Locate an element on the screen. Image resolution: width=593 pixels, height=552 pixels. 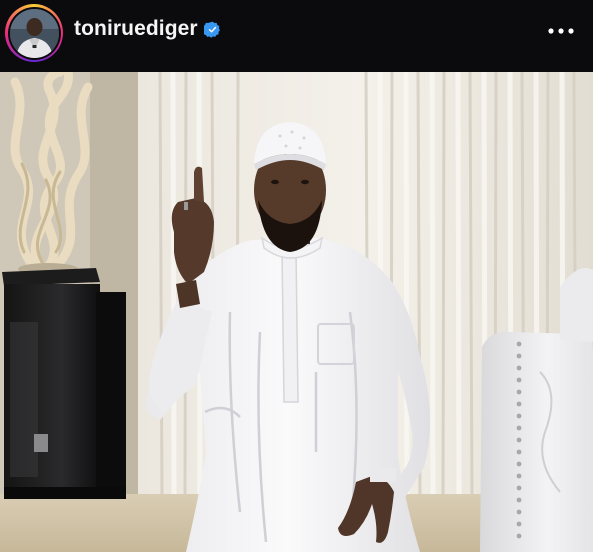
profile-avatar is located at coordinates (34, 33).